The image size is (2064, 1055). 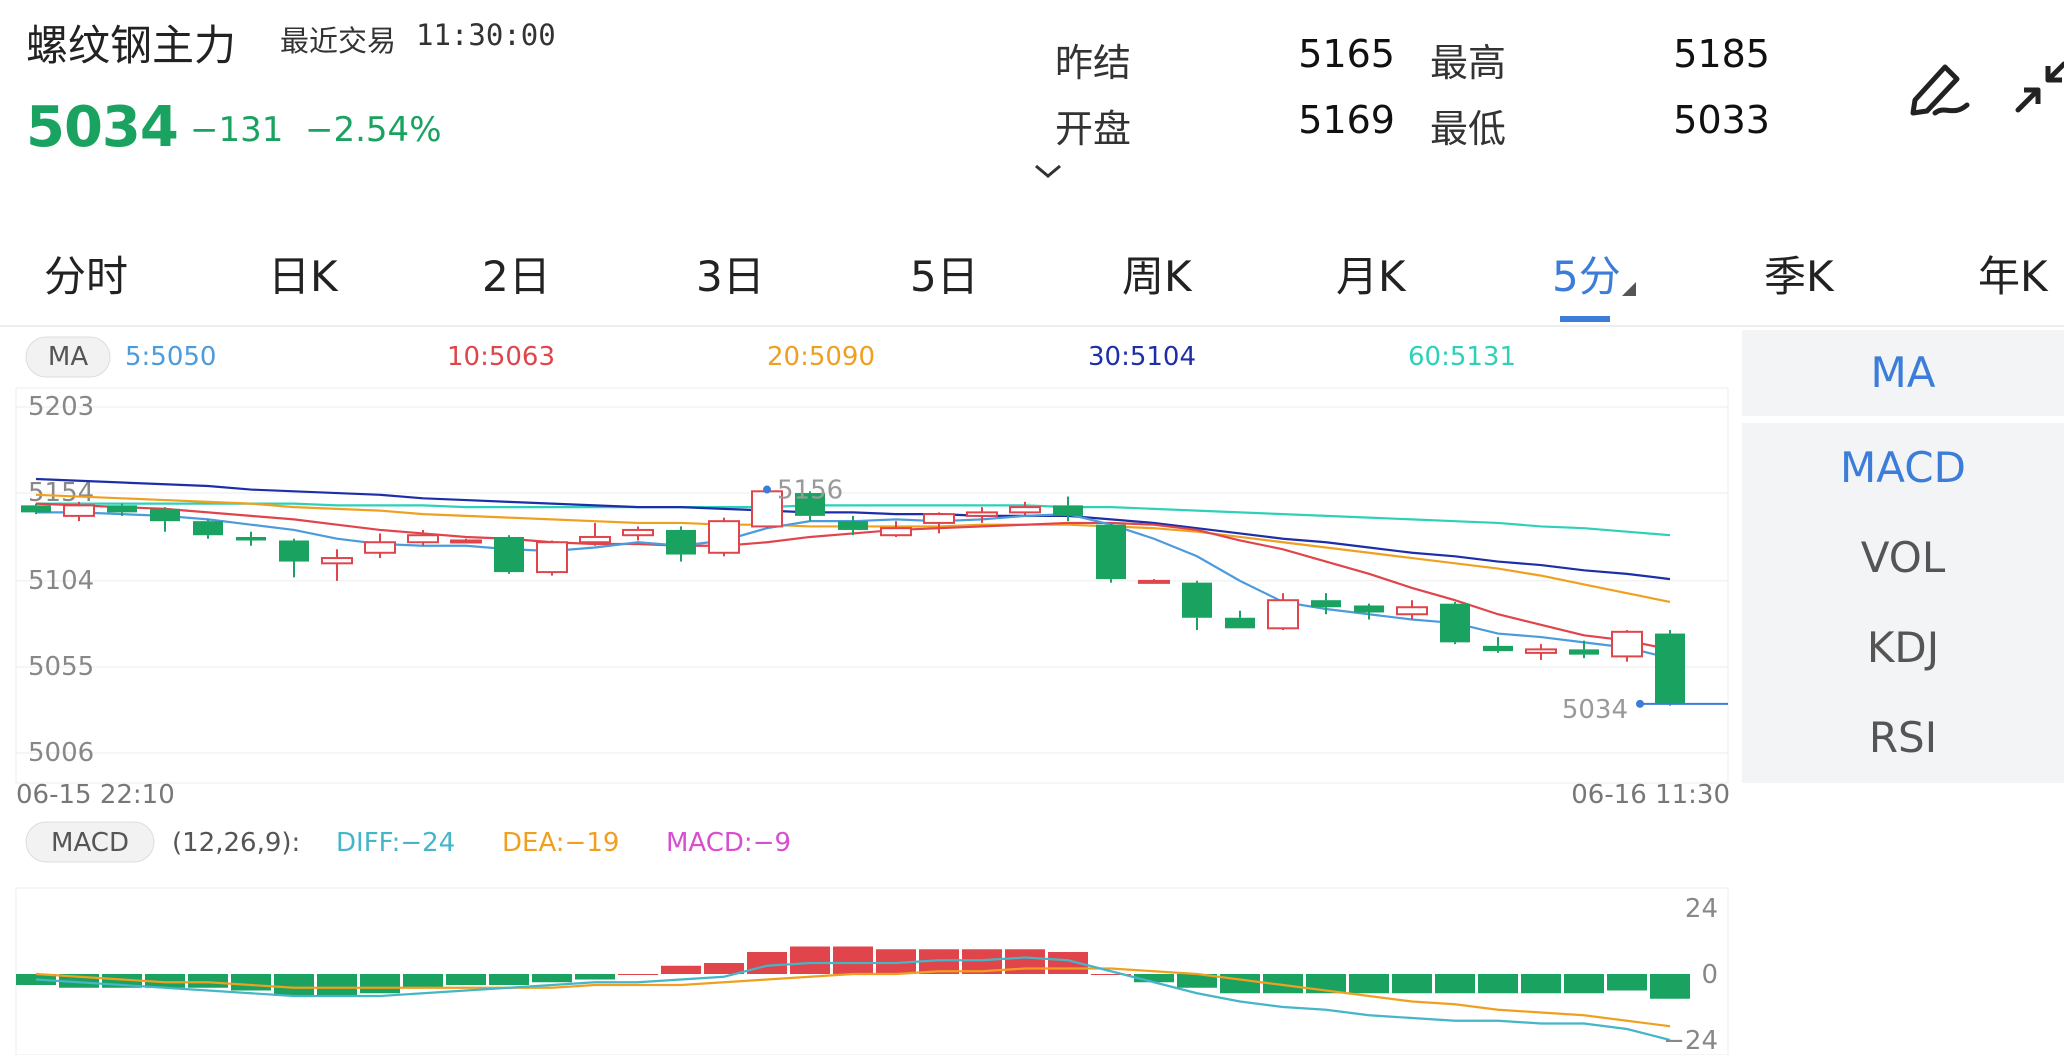 What do you see at coordinates (1048, 171) in the screenshot?
I see `chevron-down-icon` at bounding box center [1048, 171].